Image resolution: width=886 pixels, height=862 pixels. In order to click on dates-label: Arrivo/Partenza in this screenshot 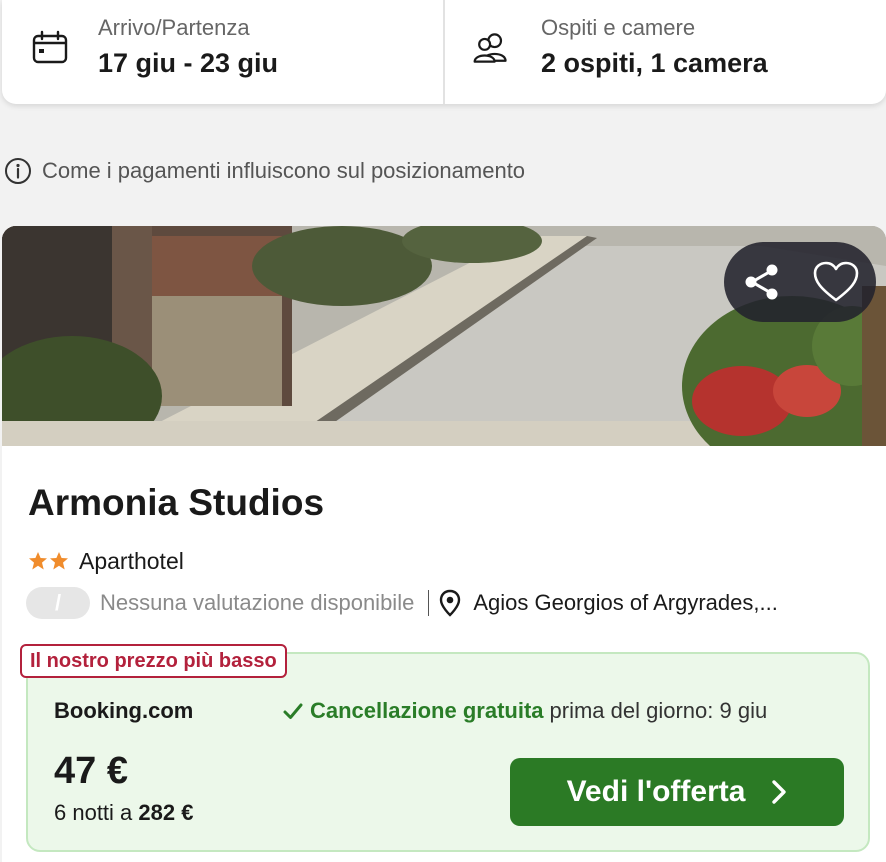, I will do `click(174, 27)`.